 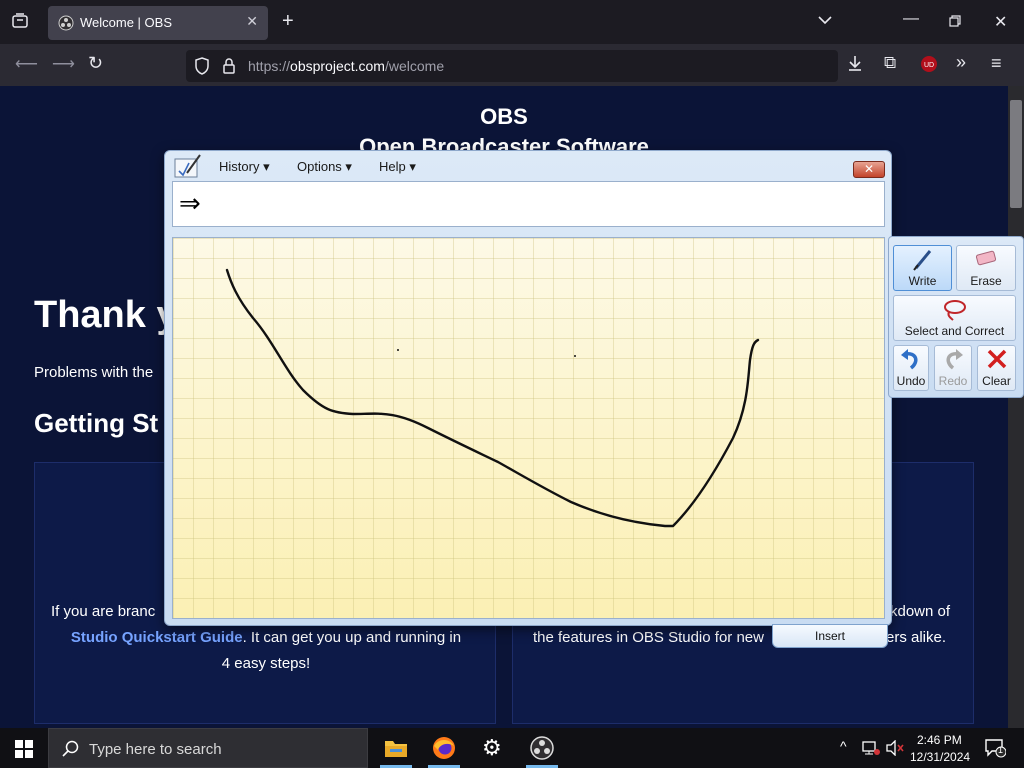 What do you see at coordinates (66, 24) in the screenshot?
I see `obs-favicon-icon` at bounding box center [66, 24].